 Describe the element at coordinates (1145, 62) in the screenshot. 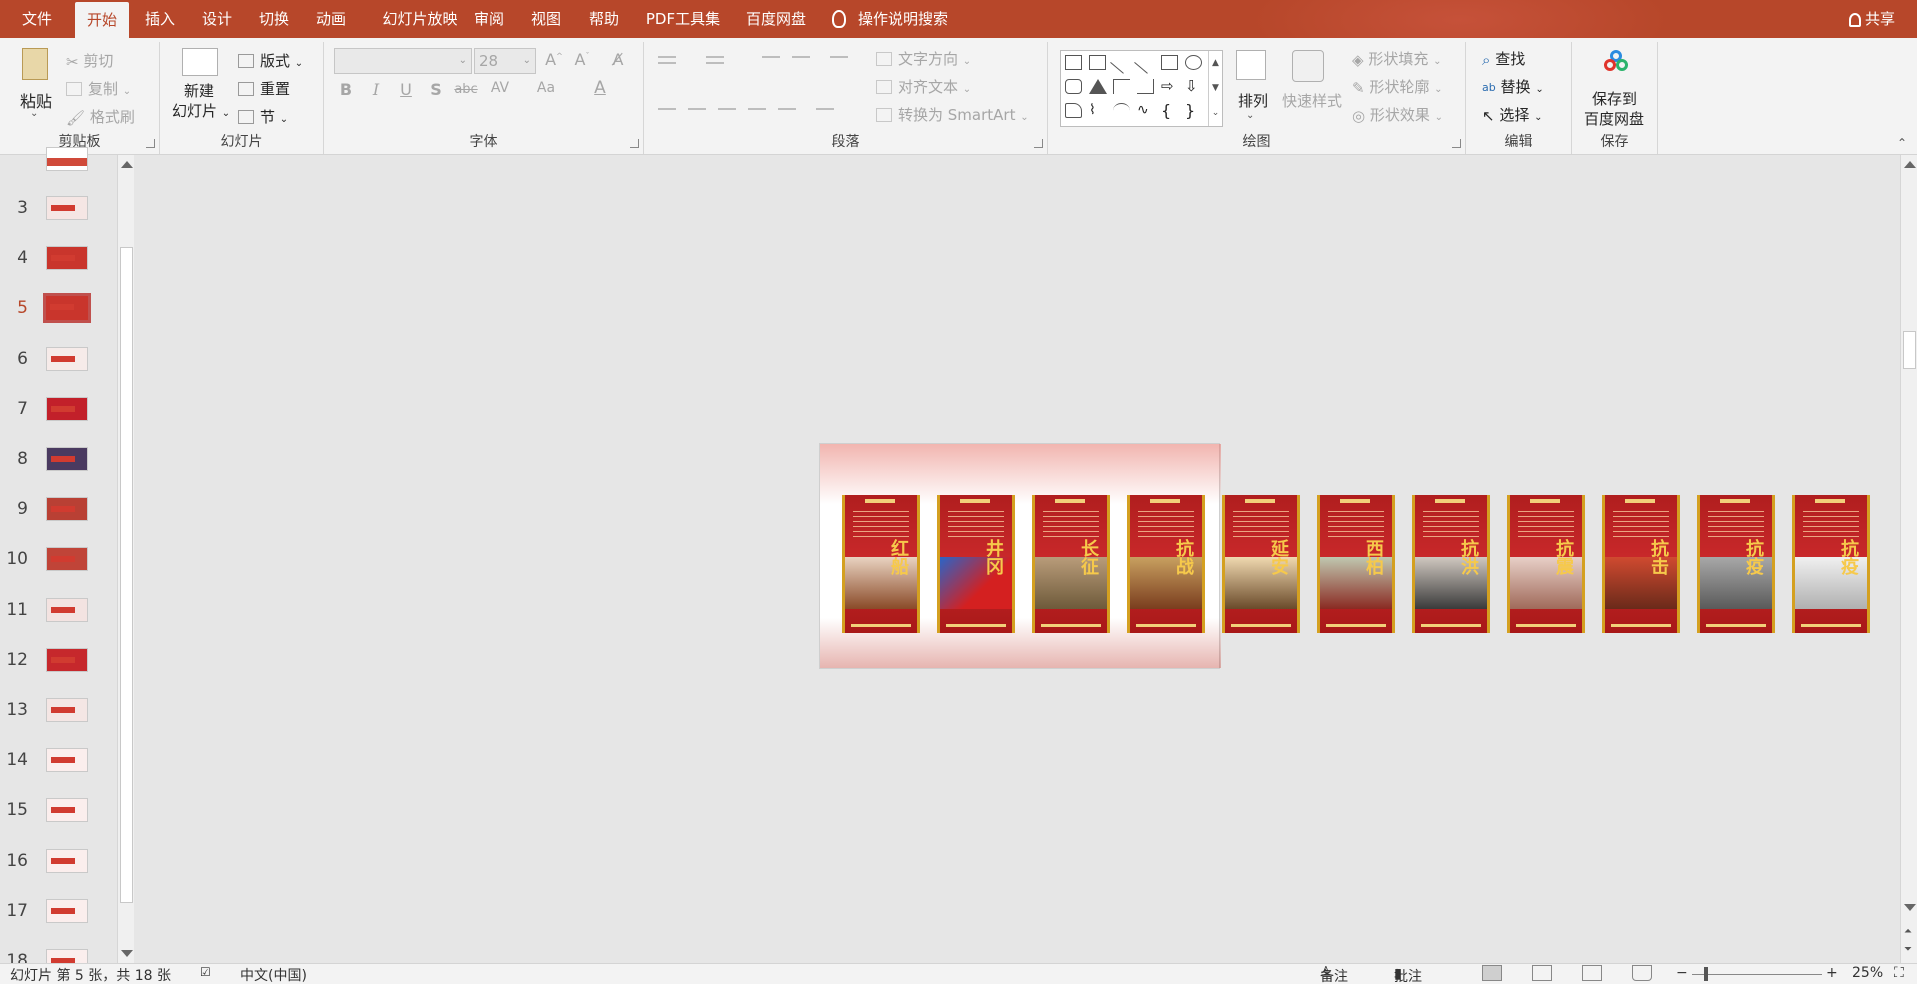

I see `arrow-line-shape-icon` at that location.